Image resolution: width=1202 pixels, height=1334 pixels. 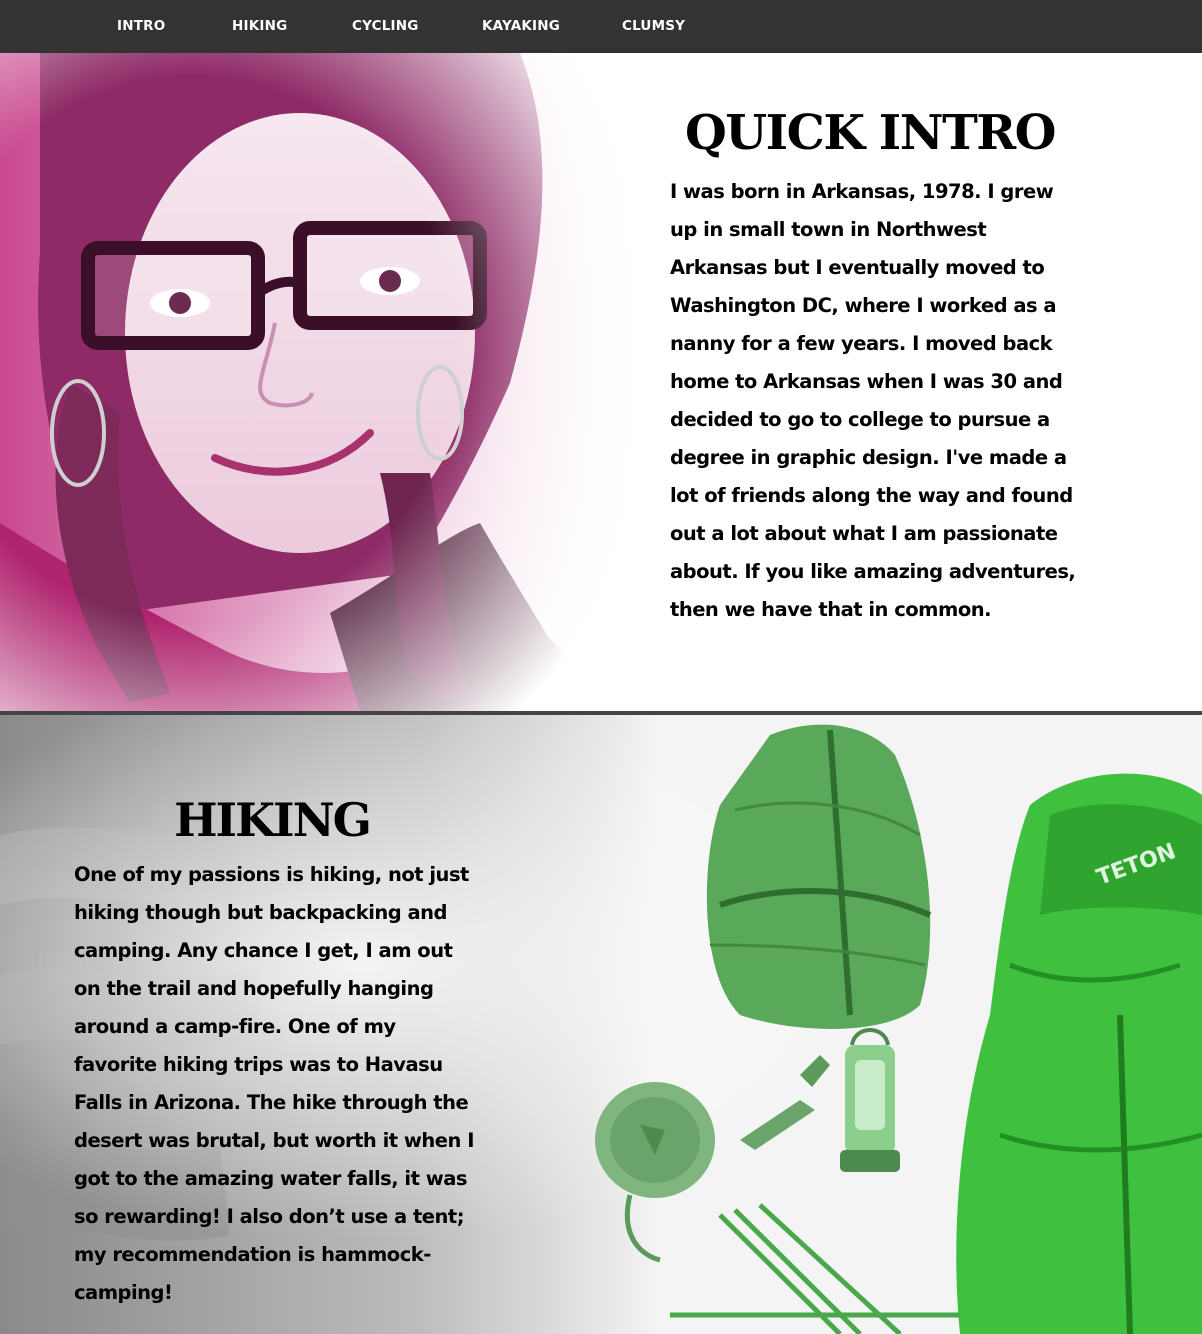 What do you see at coordinates (385, 26) in the screenshot?
I see `nav-link-cycling: CYCLING` at bounding box center [385, 26].